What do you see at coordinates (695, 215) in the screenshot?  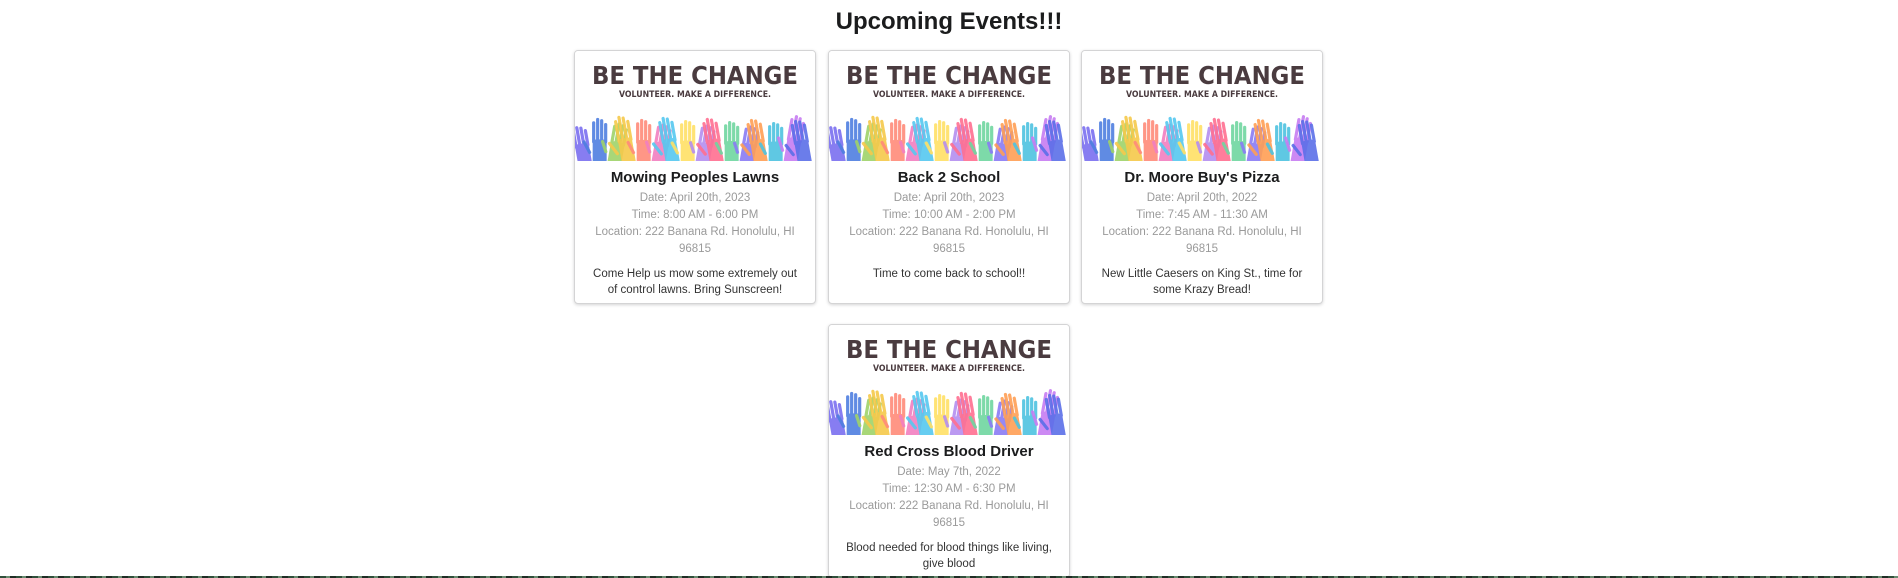 I see `event-time: Time: 8:00 AM - 6:00 PM` at bounding box center [695, 215].